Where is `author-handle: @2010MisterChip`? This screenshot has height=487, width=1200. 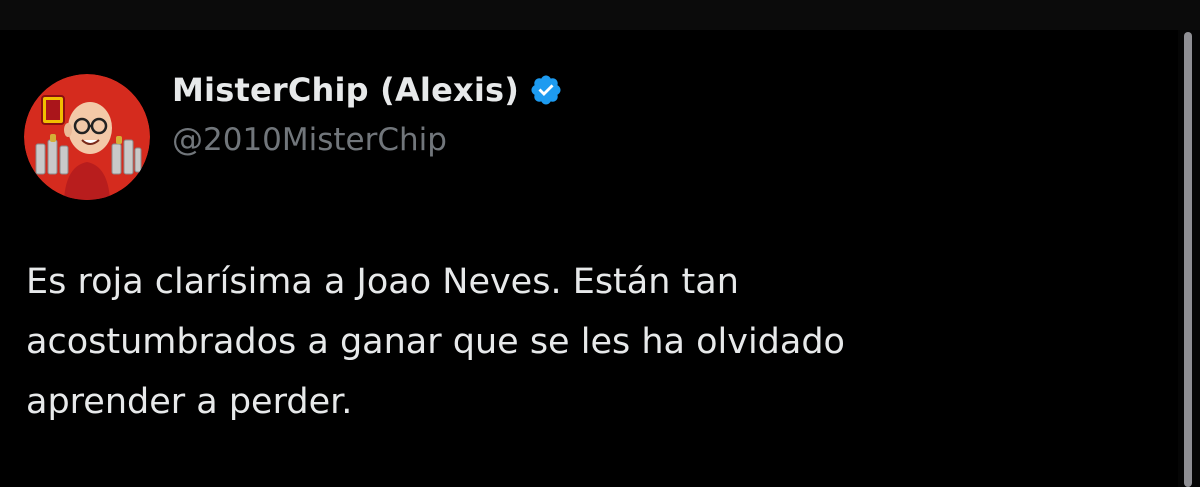 author-handle: @2010MisterChip is located at coordinates (309, 140).